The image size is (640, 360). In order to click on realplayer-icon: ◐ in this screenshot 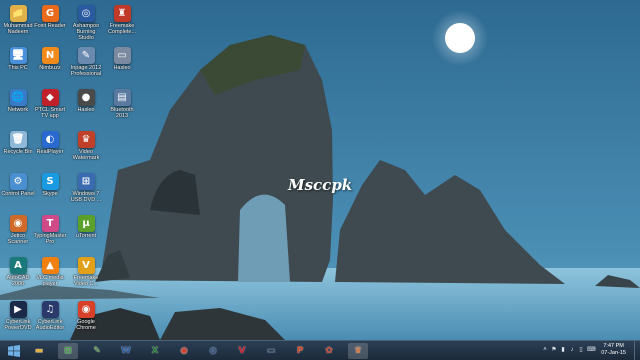, I will do `click(50, 139)`.